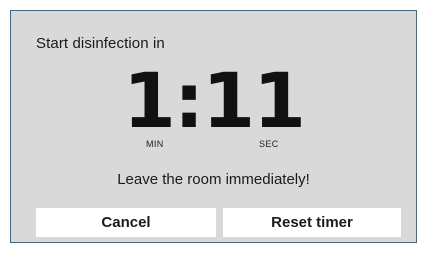  What do you see at coordinates (269, 144) in the screenshot?
I see `seconds-unit-label: SEC` at bounding box center [269, 144].